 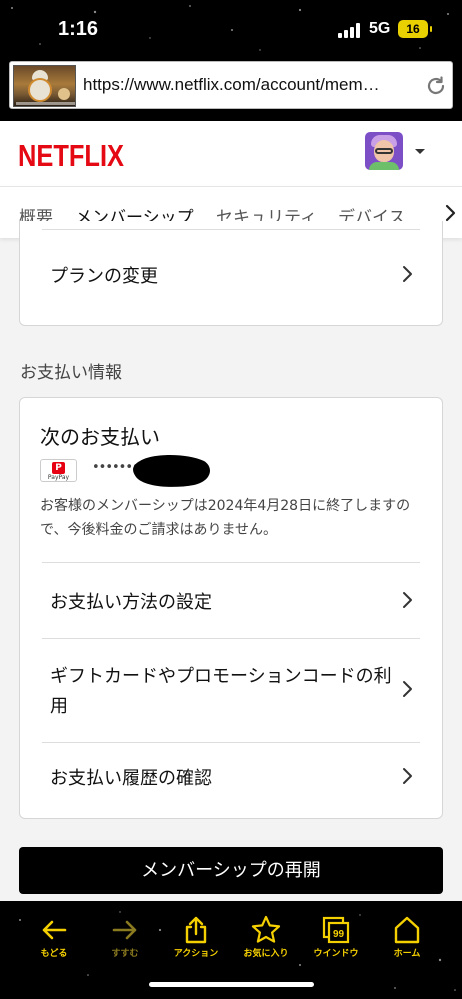 I want to click on signal-icon, so click(x=350, y=30).